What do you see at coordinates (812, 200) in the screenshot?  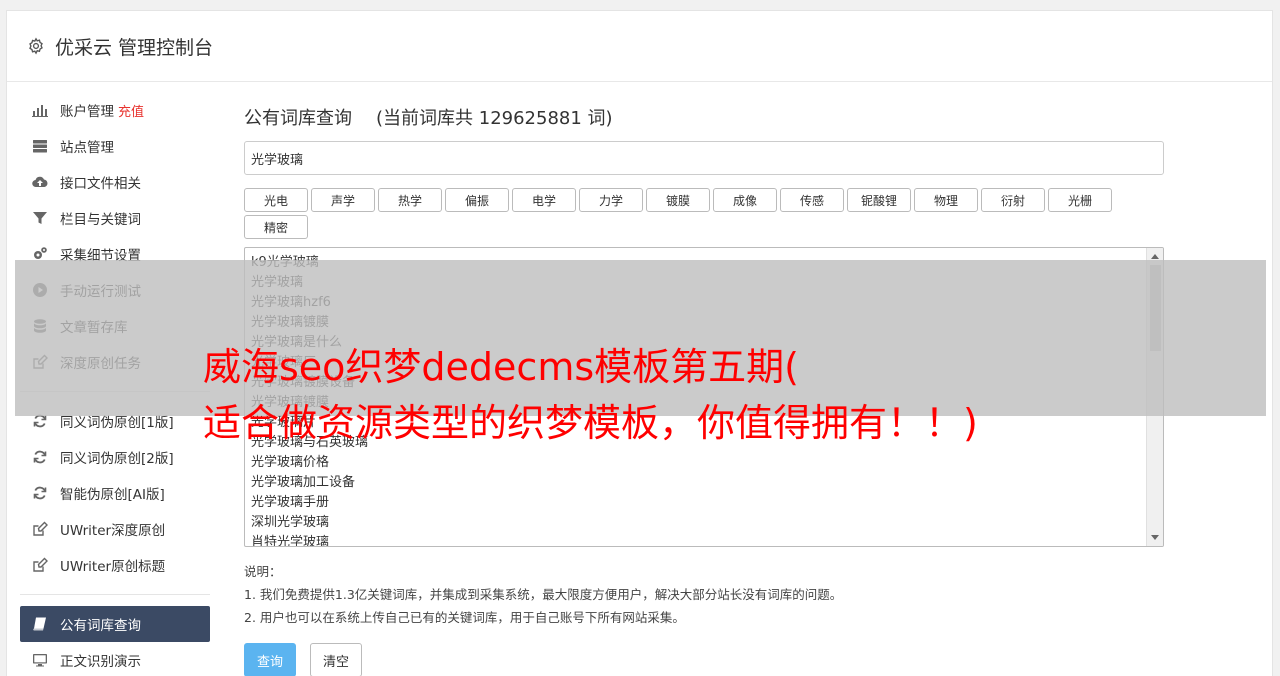 I see `keyword-chip: 传感` at bounding box center [812, 200].